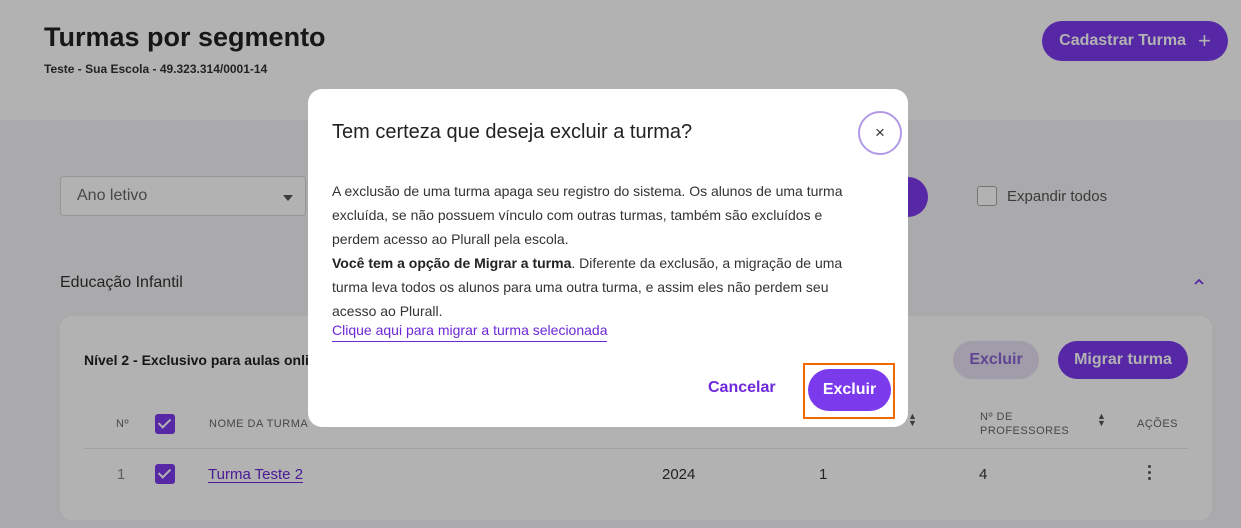 The image size is (1241, 528). I want to click on close-button: ×, so click(880, 133).